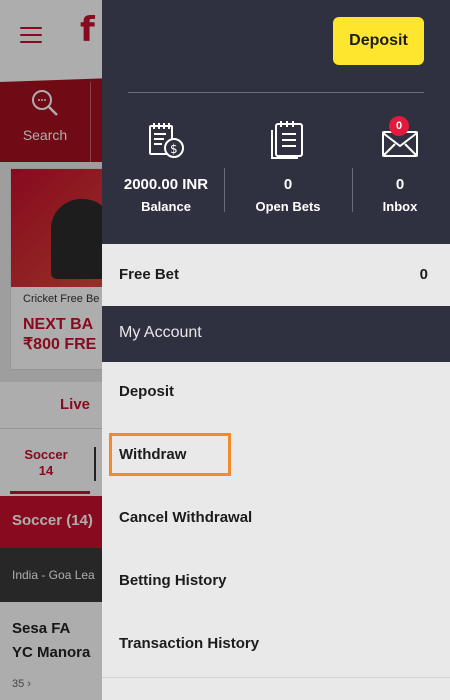  Describe the element at coordinates (166, 184) in the screenshot. I see `balance-value: 2000.00 INR` at that location.